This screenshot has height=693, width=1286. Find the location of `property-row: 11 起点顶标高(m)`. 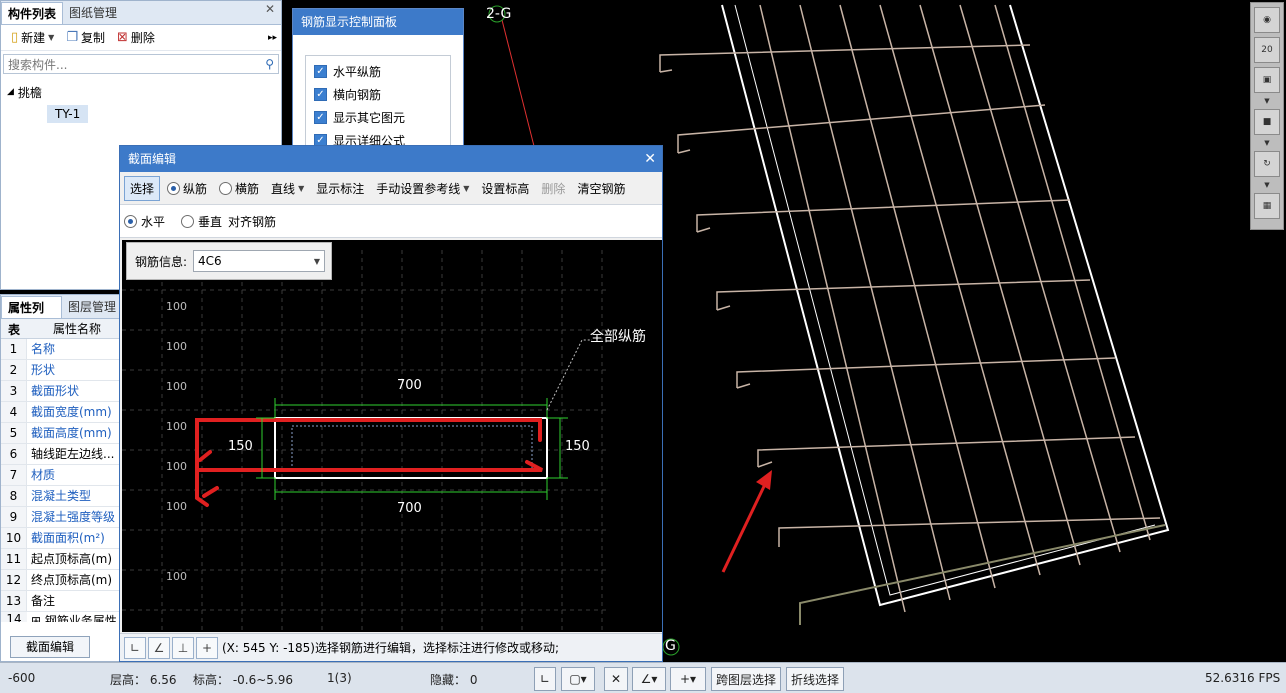

property-row: 11 起点顶标高(m) is located at coordinates (61, 559).